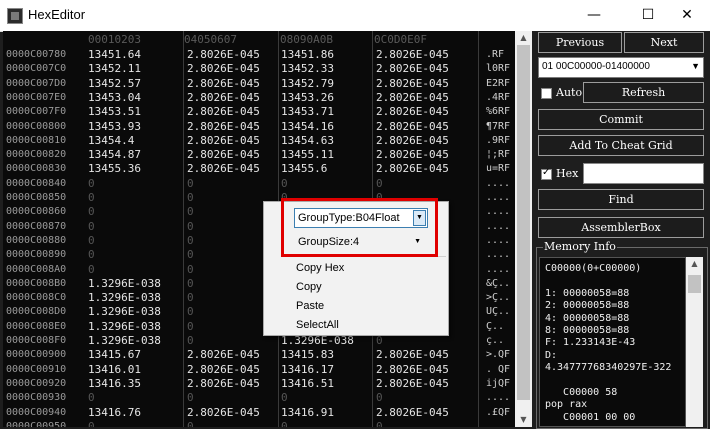  What do you see at coordinates (307, 413) in the screenshot?
I see `table-cell: 13416.91` at bounding box center [307, 413].